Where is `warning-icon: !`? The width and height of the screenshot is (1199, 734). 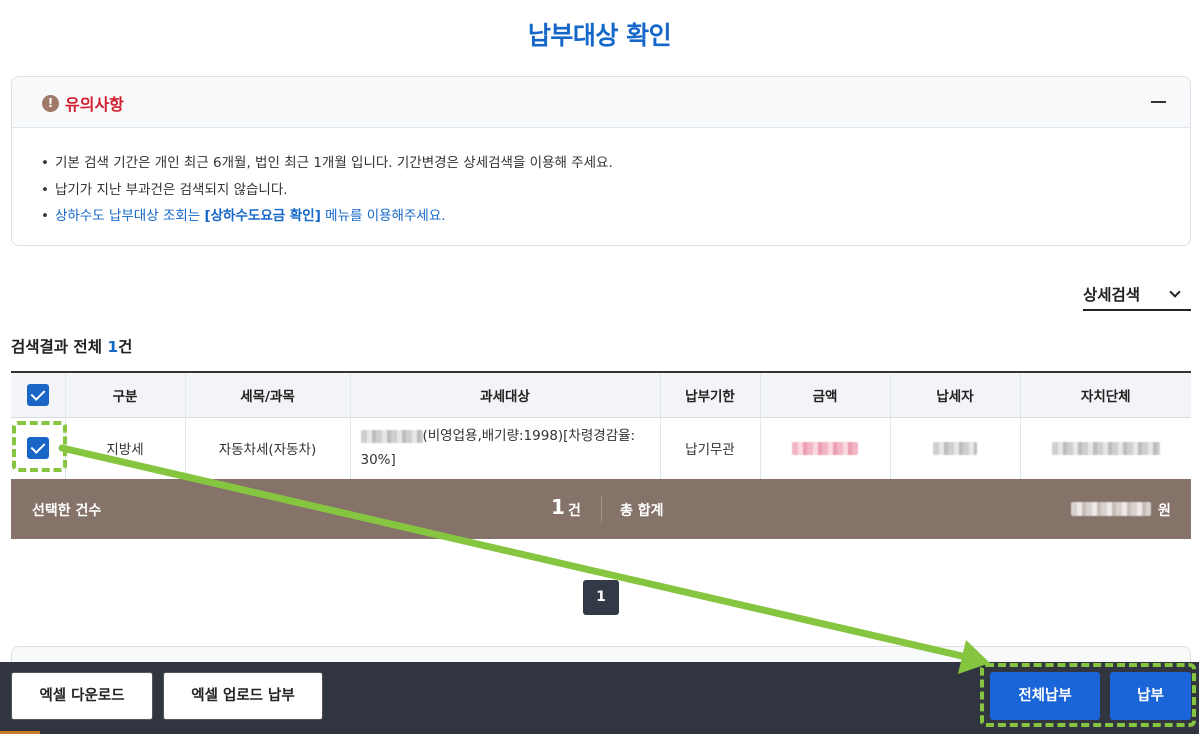 warning-icon: ! is located at coordinates (50, 103).